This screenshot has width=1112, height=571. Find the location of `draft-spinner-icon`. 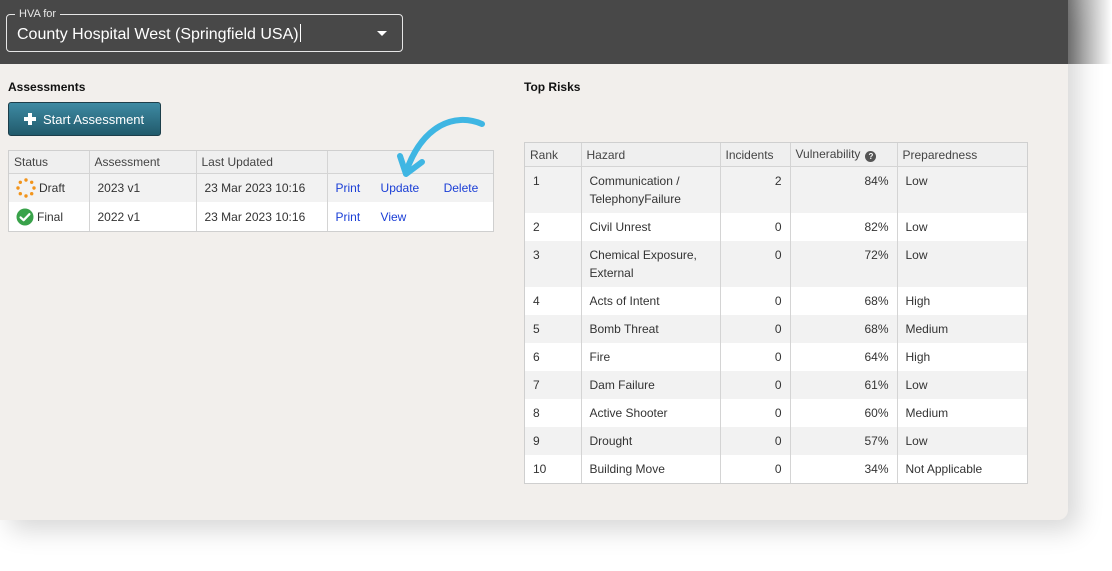

draft-spinner-icon is located at coordinates (26, 188).